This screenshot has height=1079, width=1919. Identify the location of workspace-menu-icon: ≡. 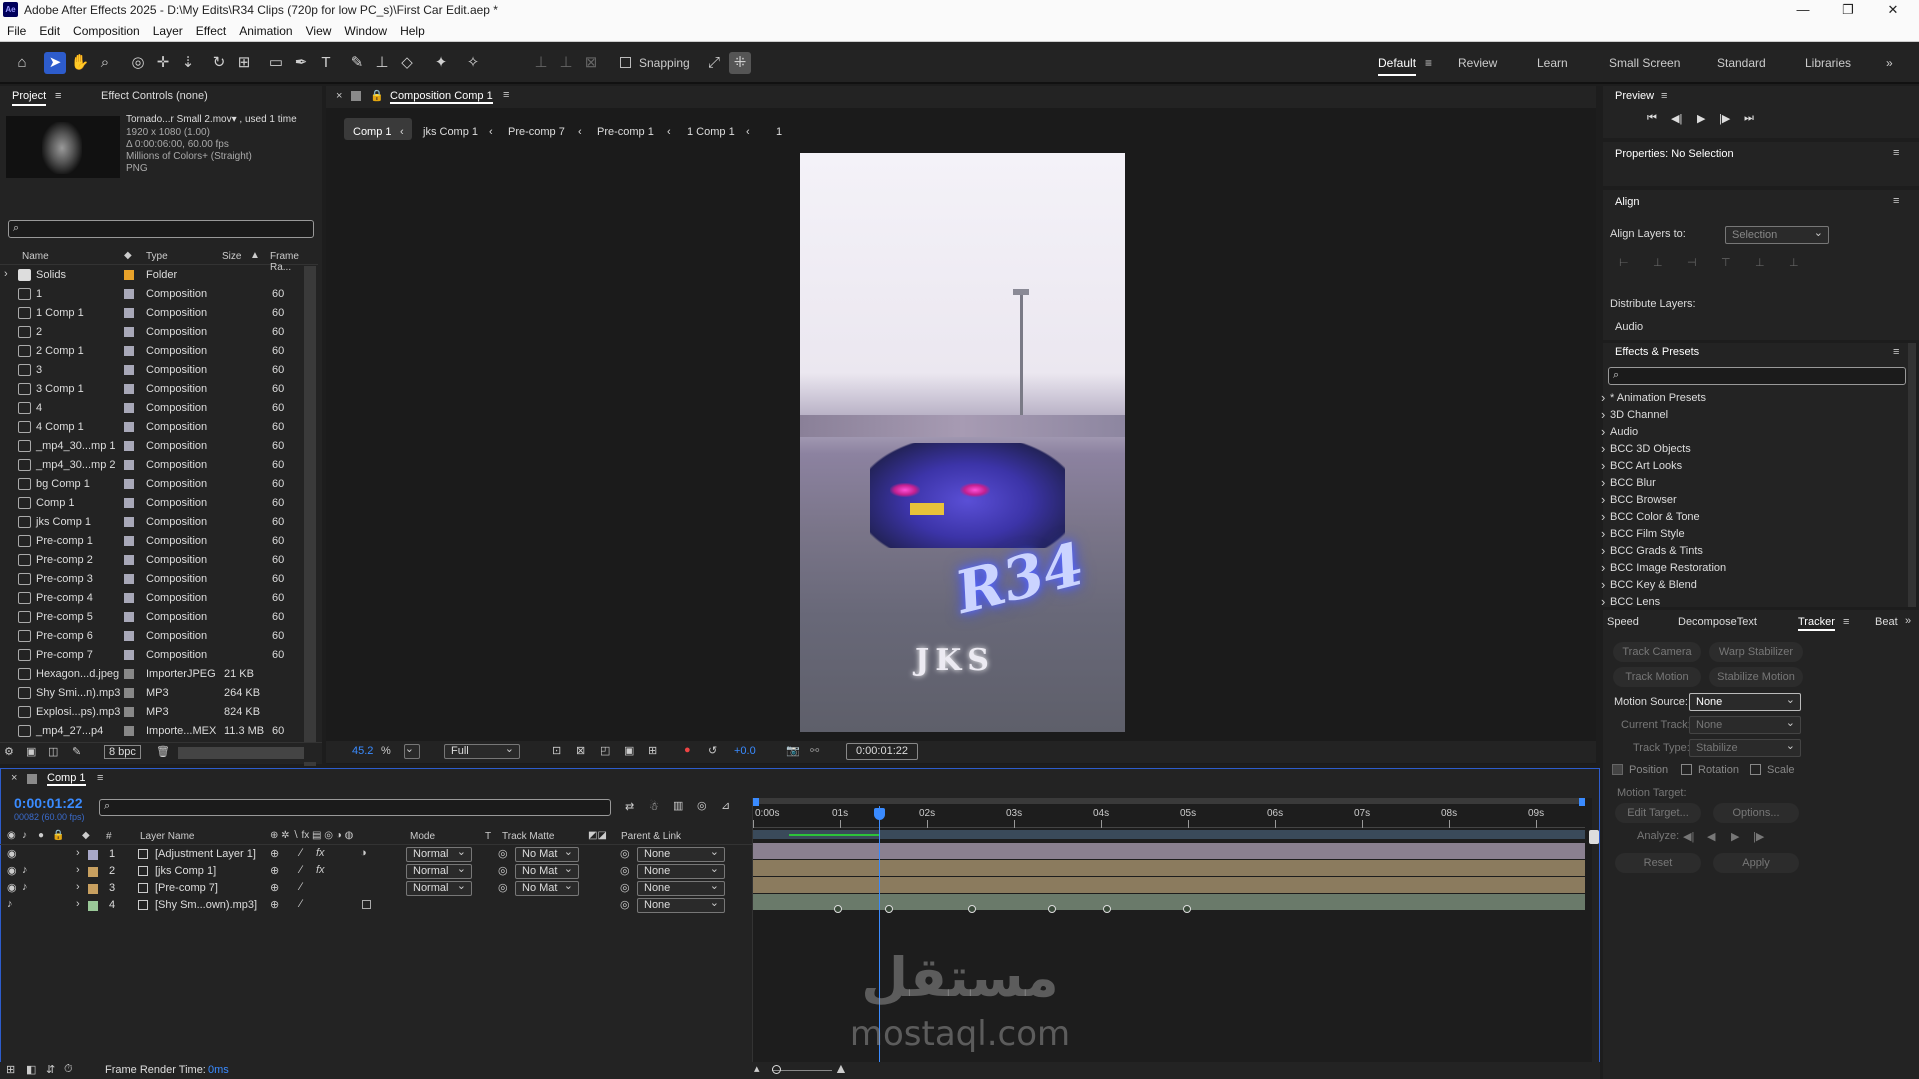
(1428, 63).